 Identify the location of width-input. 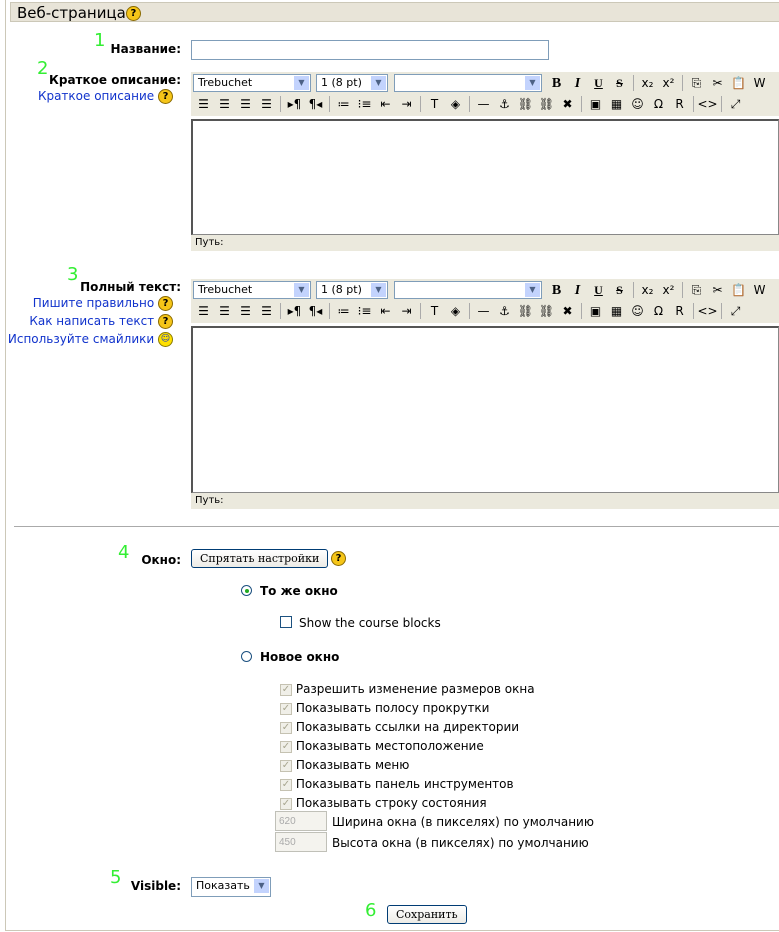
(301, 821).